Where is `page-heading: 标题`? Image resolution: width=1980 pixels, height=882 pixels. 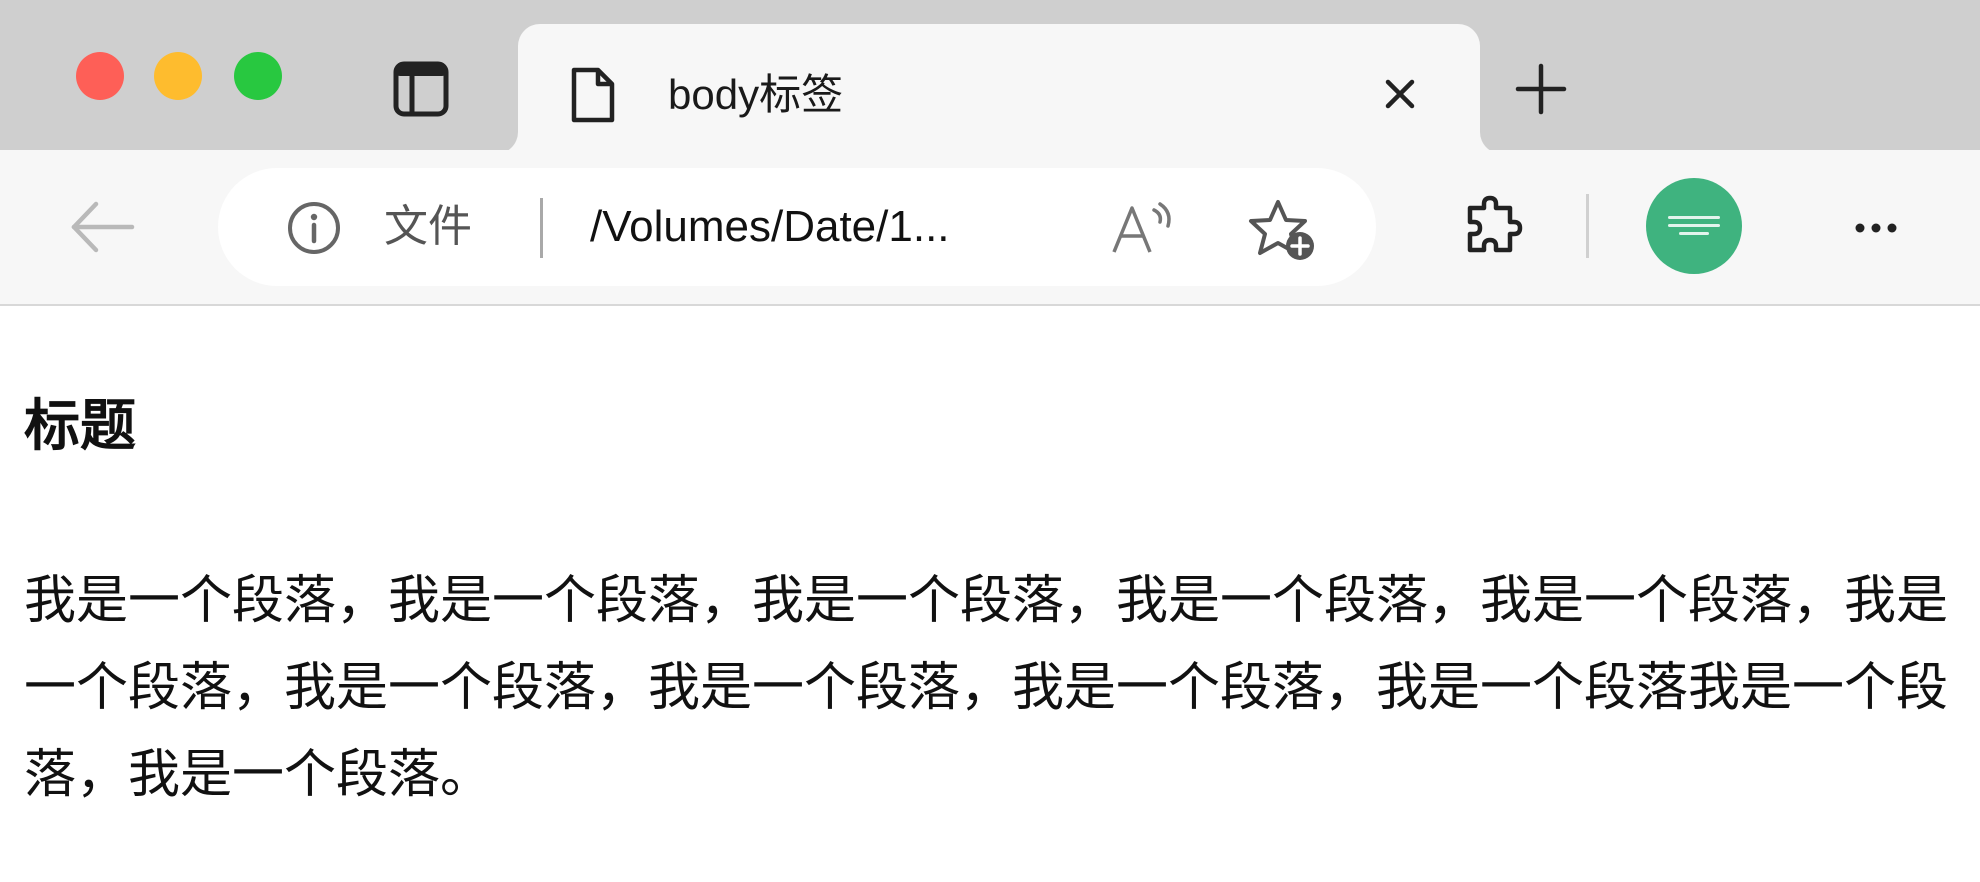
page-heading: 标题 is located at coordinates (80, 426).